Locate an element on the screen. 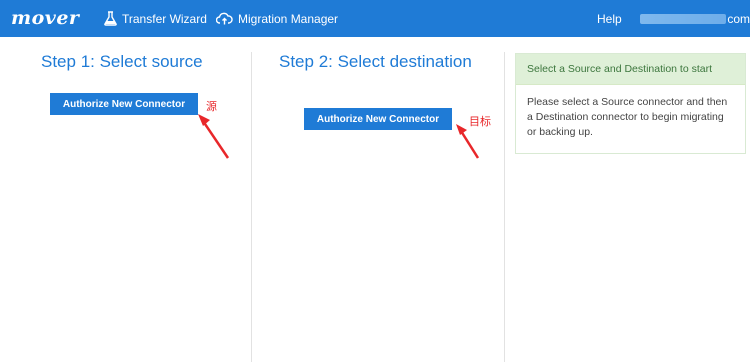  source-arrow-icon is located at coordinates (214, 136).